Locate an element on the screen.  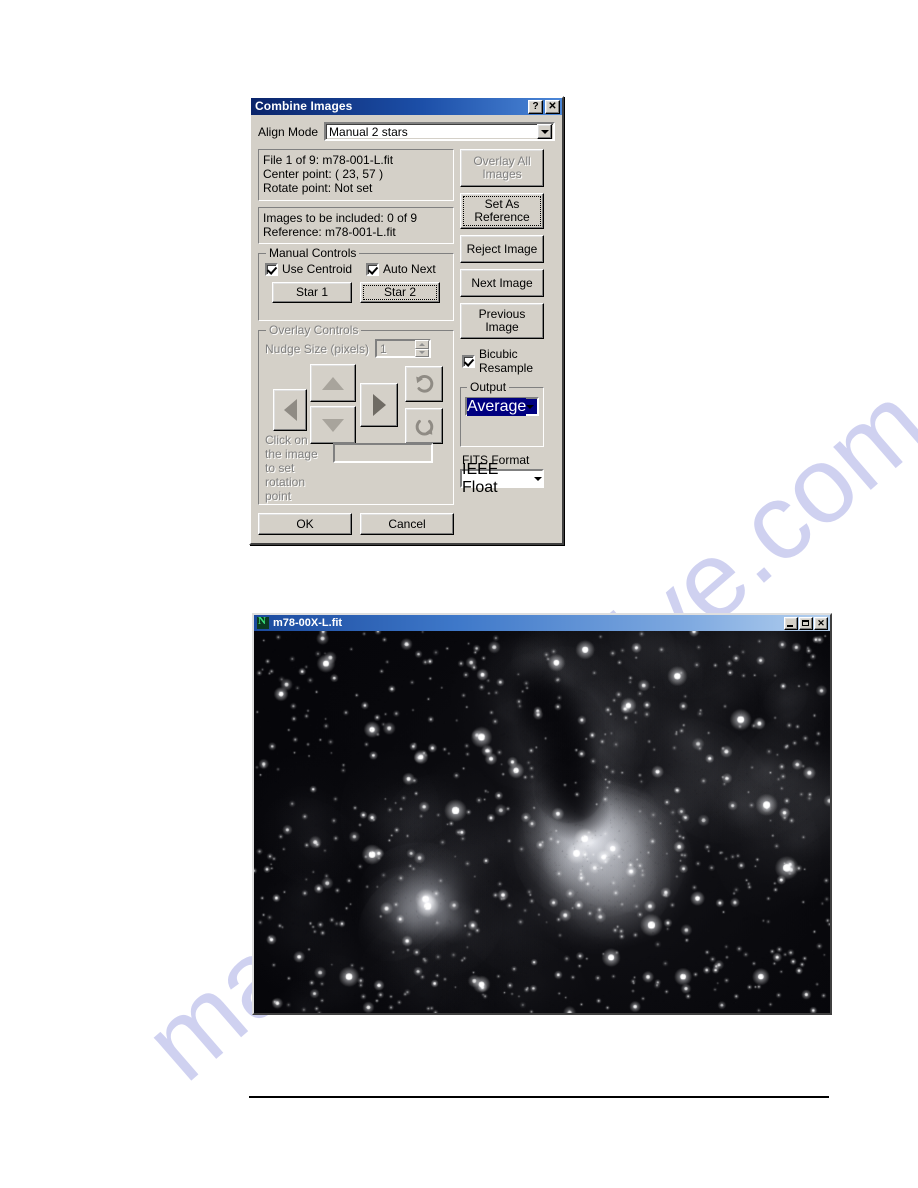
rotate-cw-icon is located at coordinates (424, 427).